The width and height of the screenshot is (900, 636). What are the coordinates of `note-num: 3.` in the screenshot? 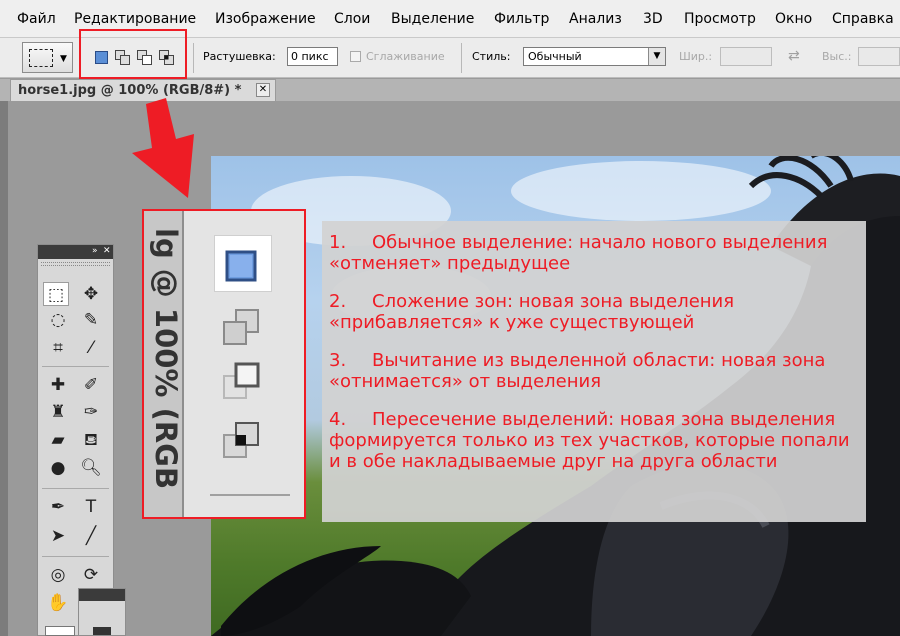 It's located at (338, 360).